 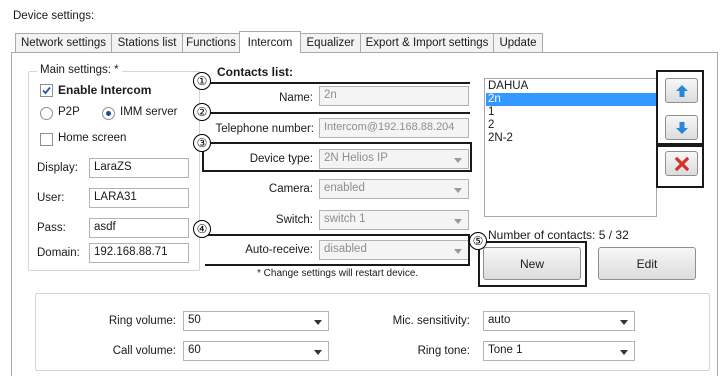 What do you see at coordinates (264, 129) in the screenshot?
I see `telephone-number-label: Telephone number:` at bounding box center [264, 129].